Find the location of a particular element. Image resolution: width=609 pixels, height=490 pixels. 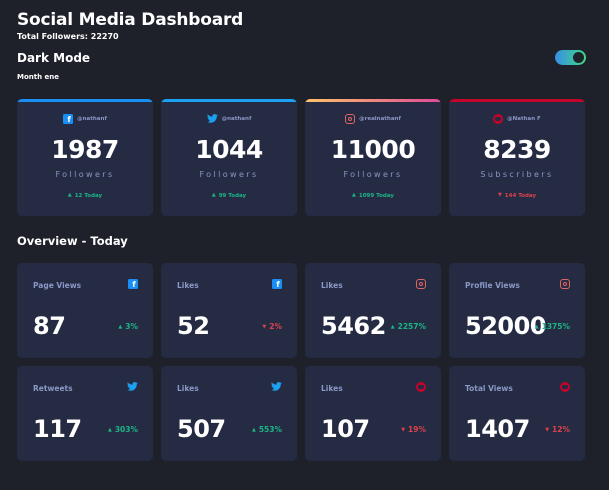

follower-count: 11000 is located at coordinates (373, 149).